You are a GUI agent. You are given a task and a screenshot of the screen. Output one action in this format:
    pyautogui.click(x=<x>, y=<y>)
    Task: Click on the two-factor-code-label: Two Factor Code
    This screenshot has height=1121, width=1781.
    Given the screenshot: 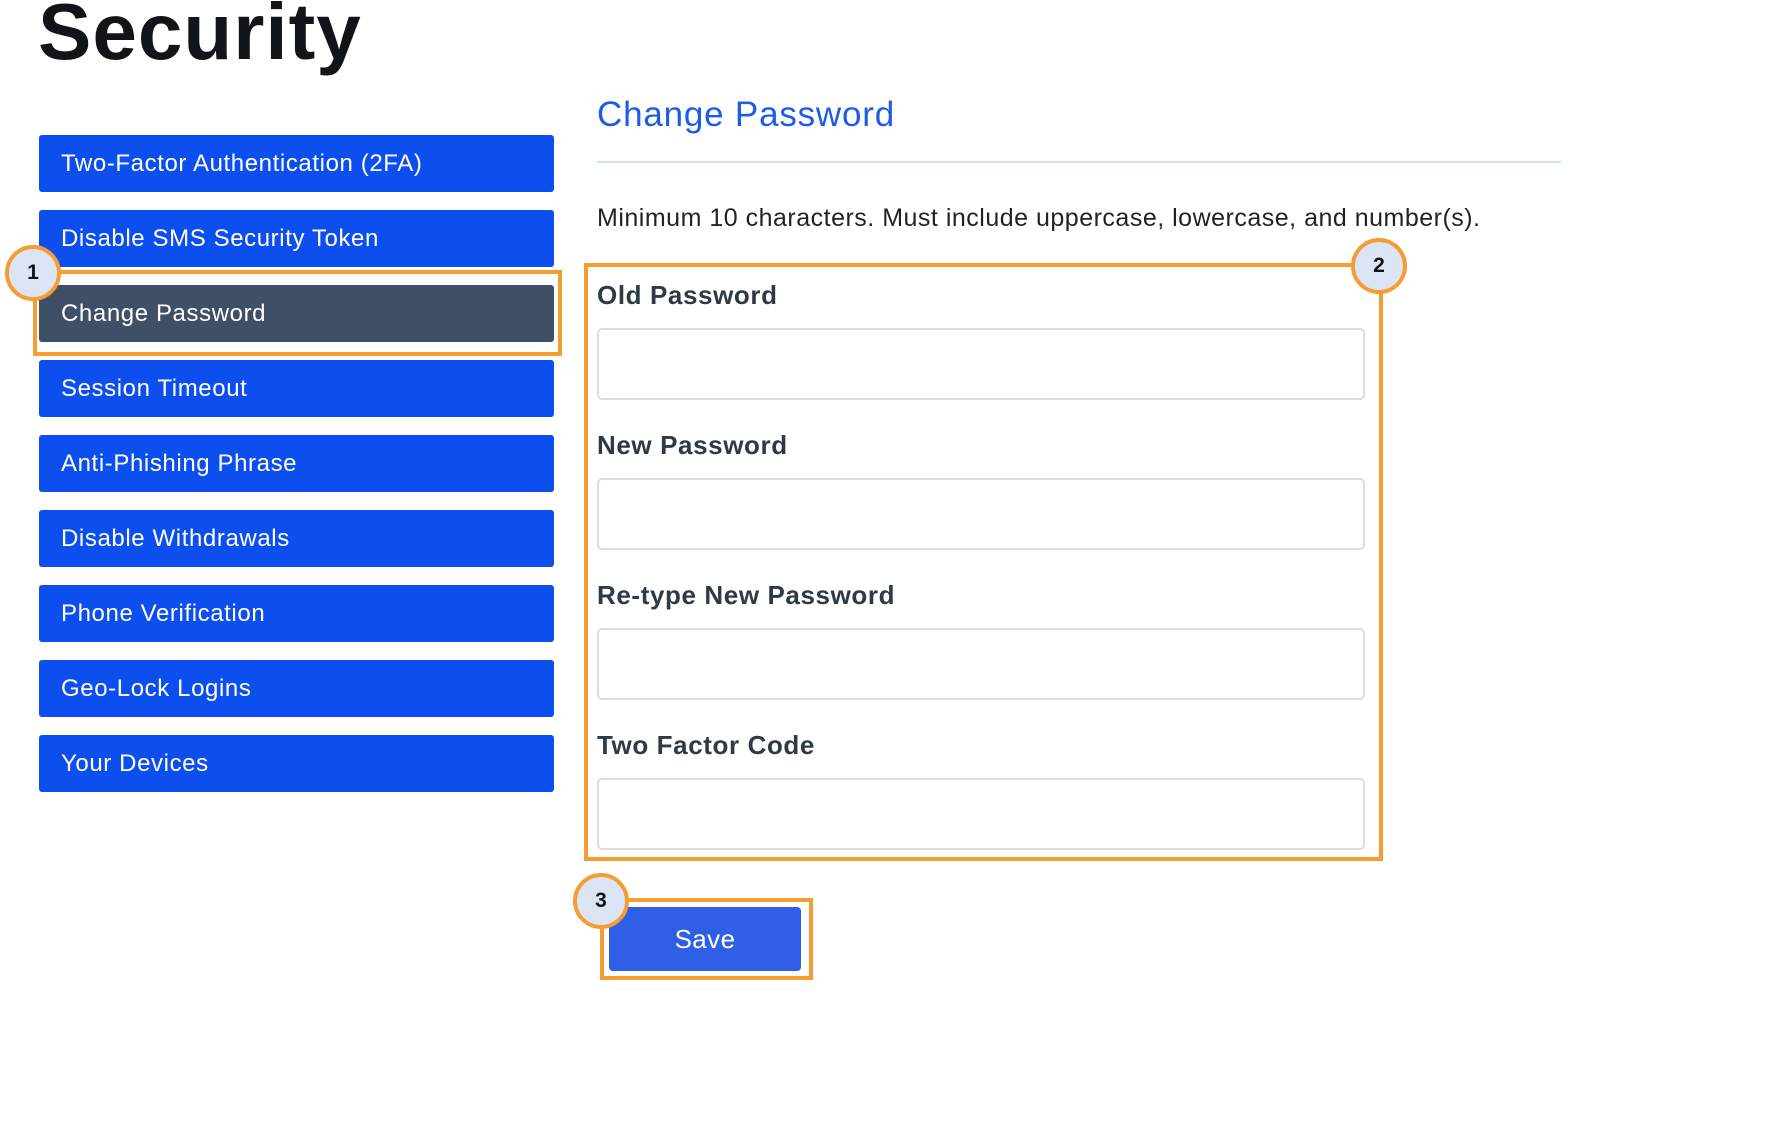 What is the action you would take?
    pyautogui.click(x=706, y=745)
    